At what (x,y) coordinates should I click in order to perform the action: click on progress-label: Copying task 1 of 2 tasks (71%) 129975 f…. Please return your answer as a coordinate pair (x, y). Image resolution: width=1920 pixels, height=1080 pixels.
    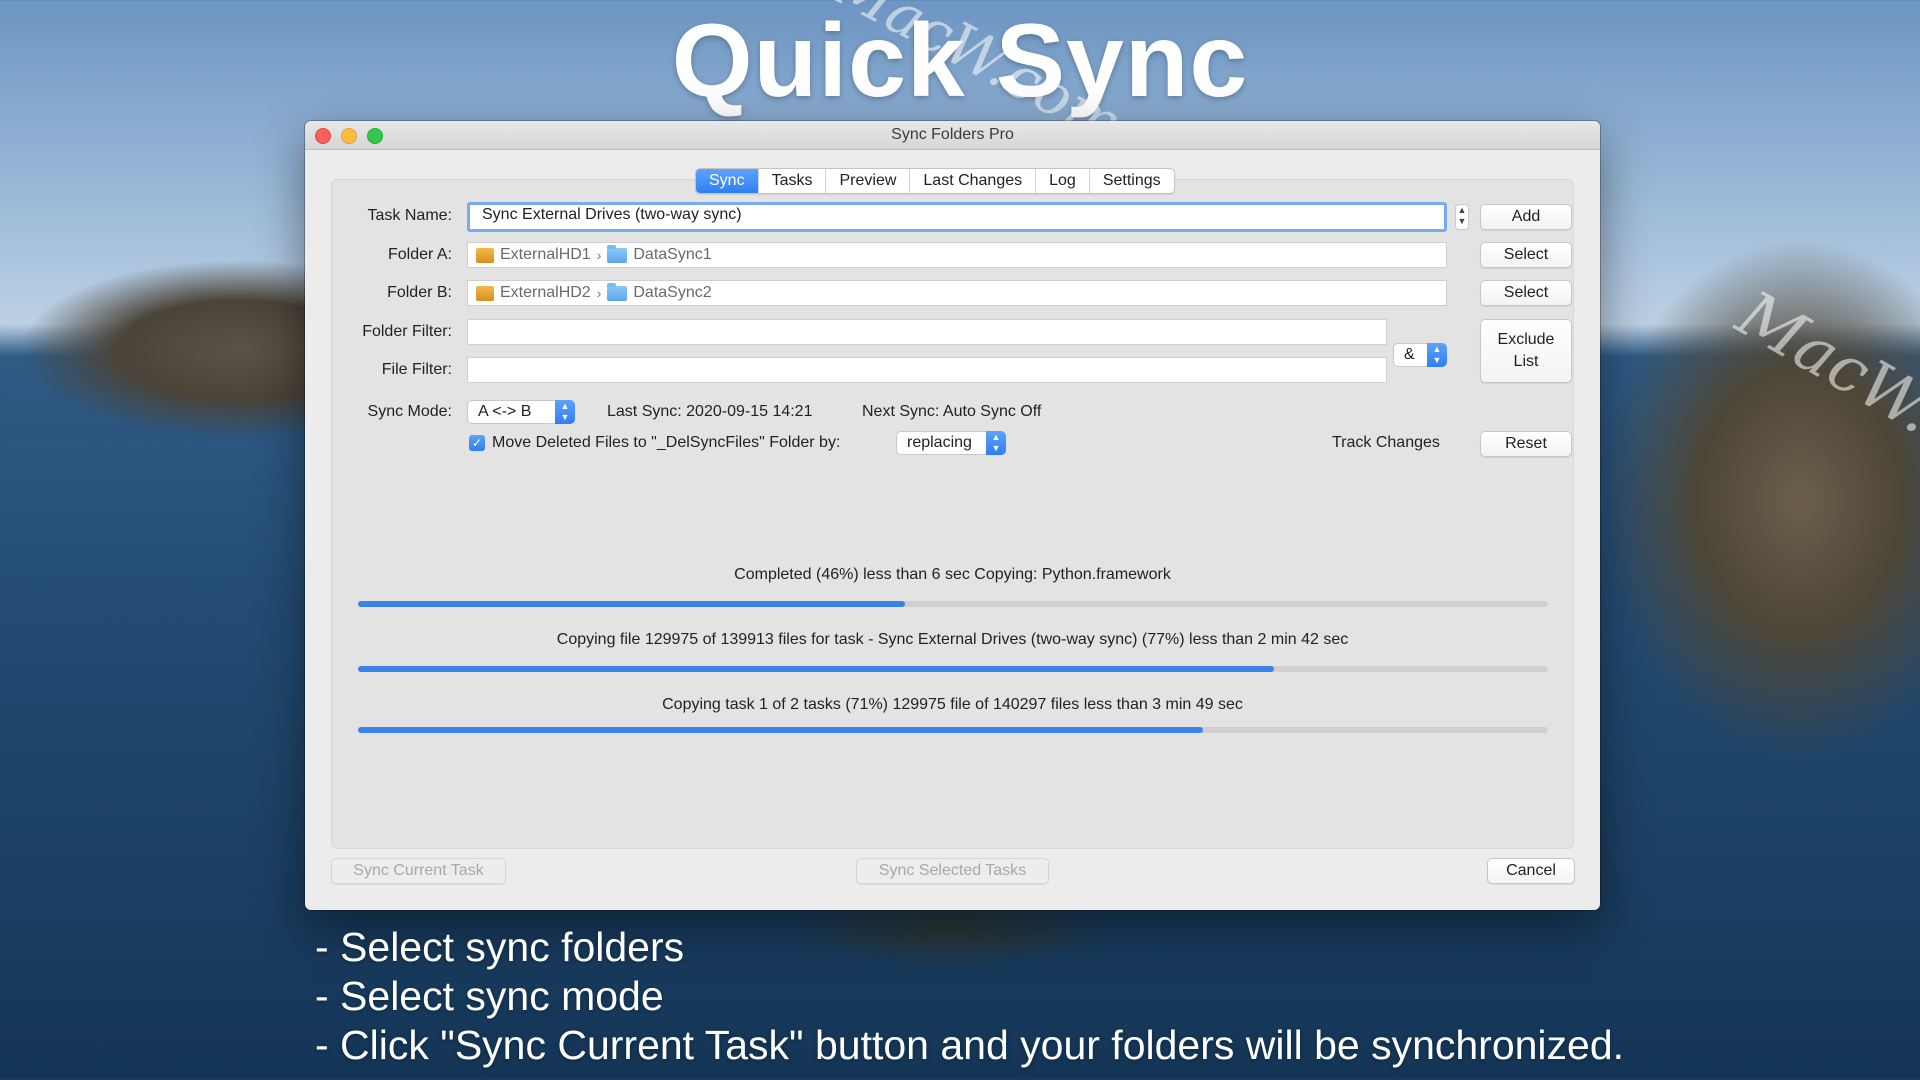
    Looking at the image, I should click on (952, 704).